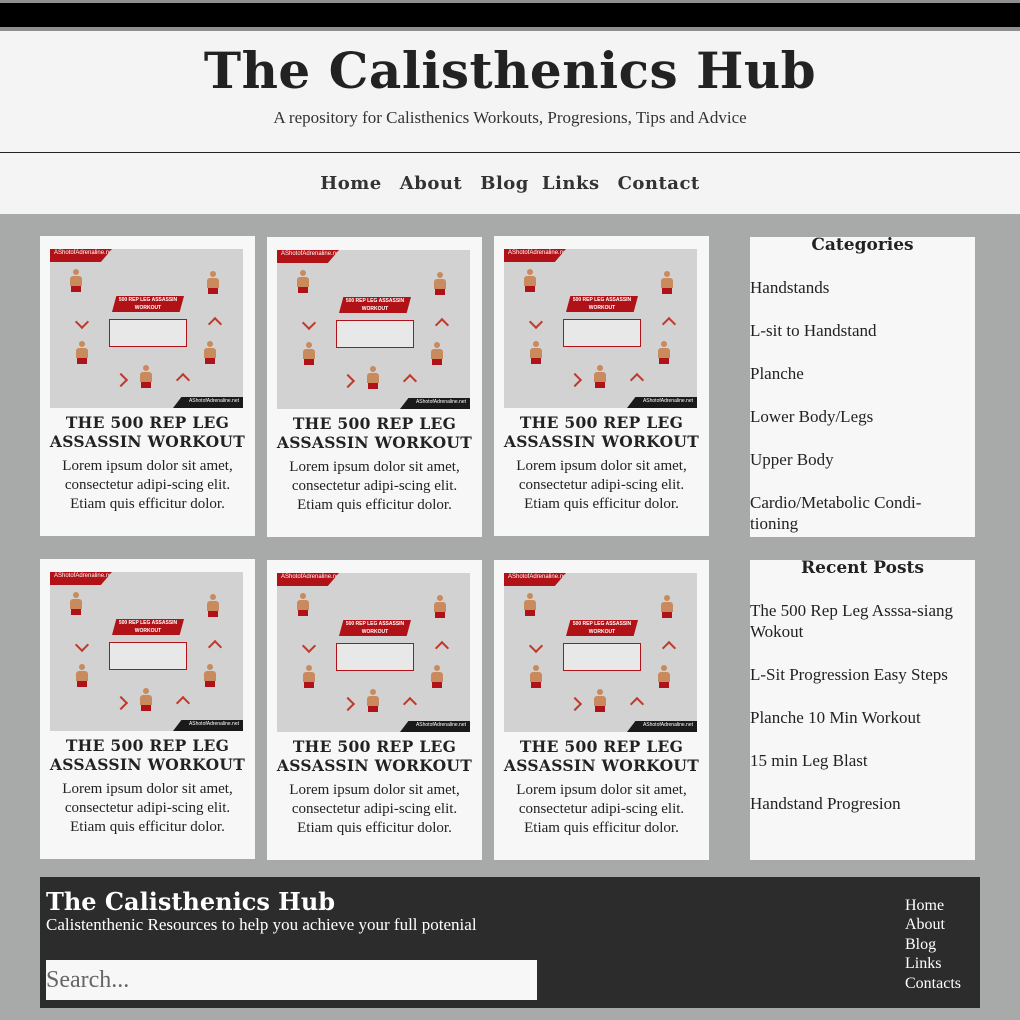  I want to click on site-title: The Calisthenics Hub, so click(510, 70).